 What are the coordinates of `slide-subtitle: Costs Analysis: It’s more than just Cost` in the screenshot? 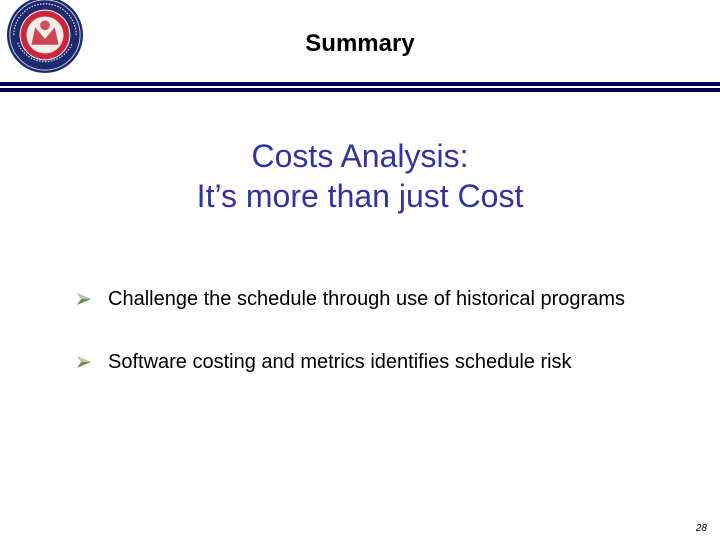 It's located at (360, 176).